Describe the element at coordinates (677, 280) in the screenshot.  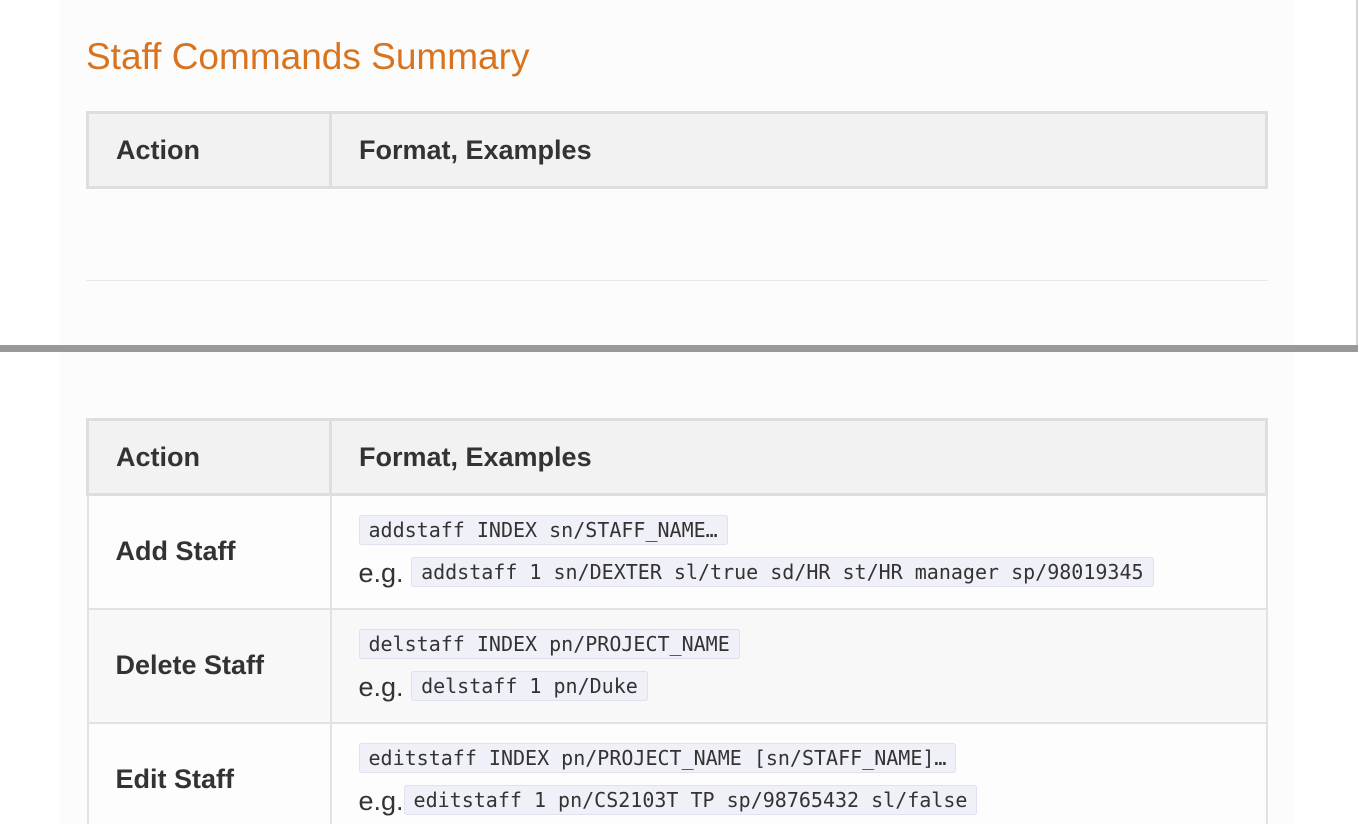
I see `divider` at that location.